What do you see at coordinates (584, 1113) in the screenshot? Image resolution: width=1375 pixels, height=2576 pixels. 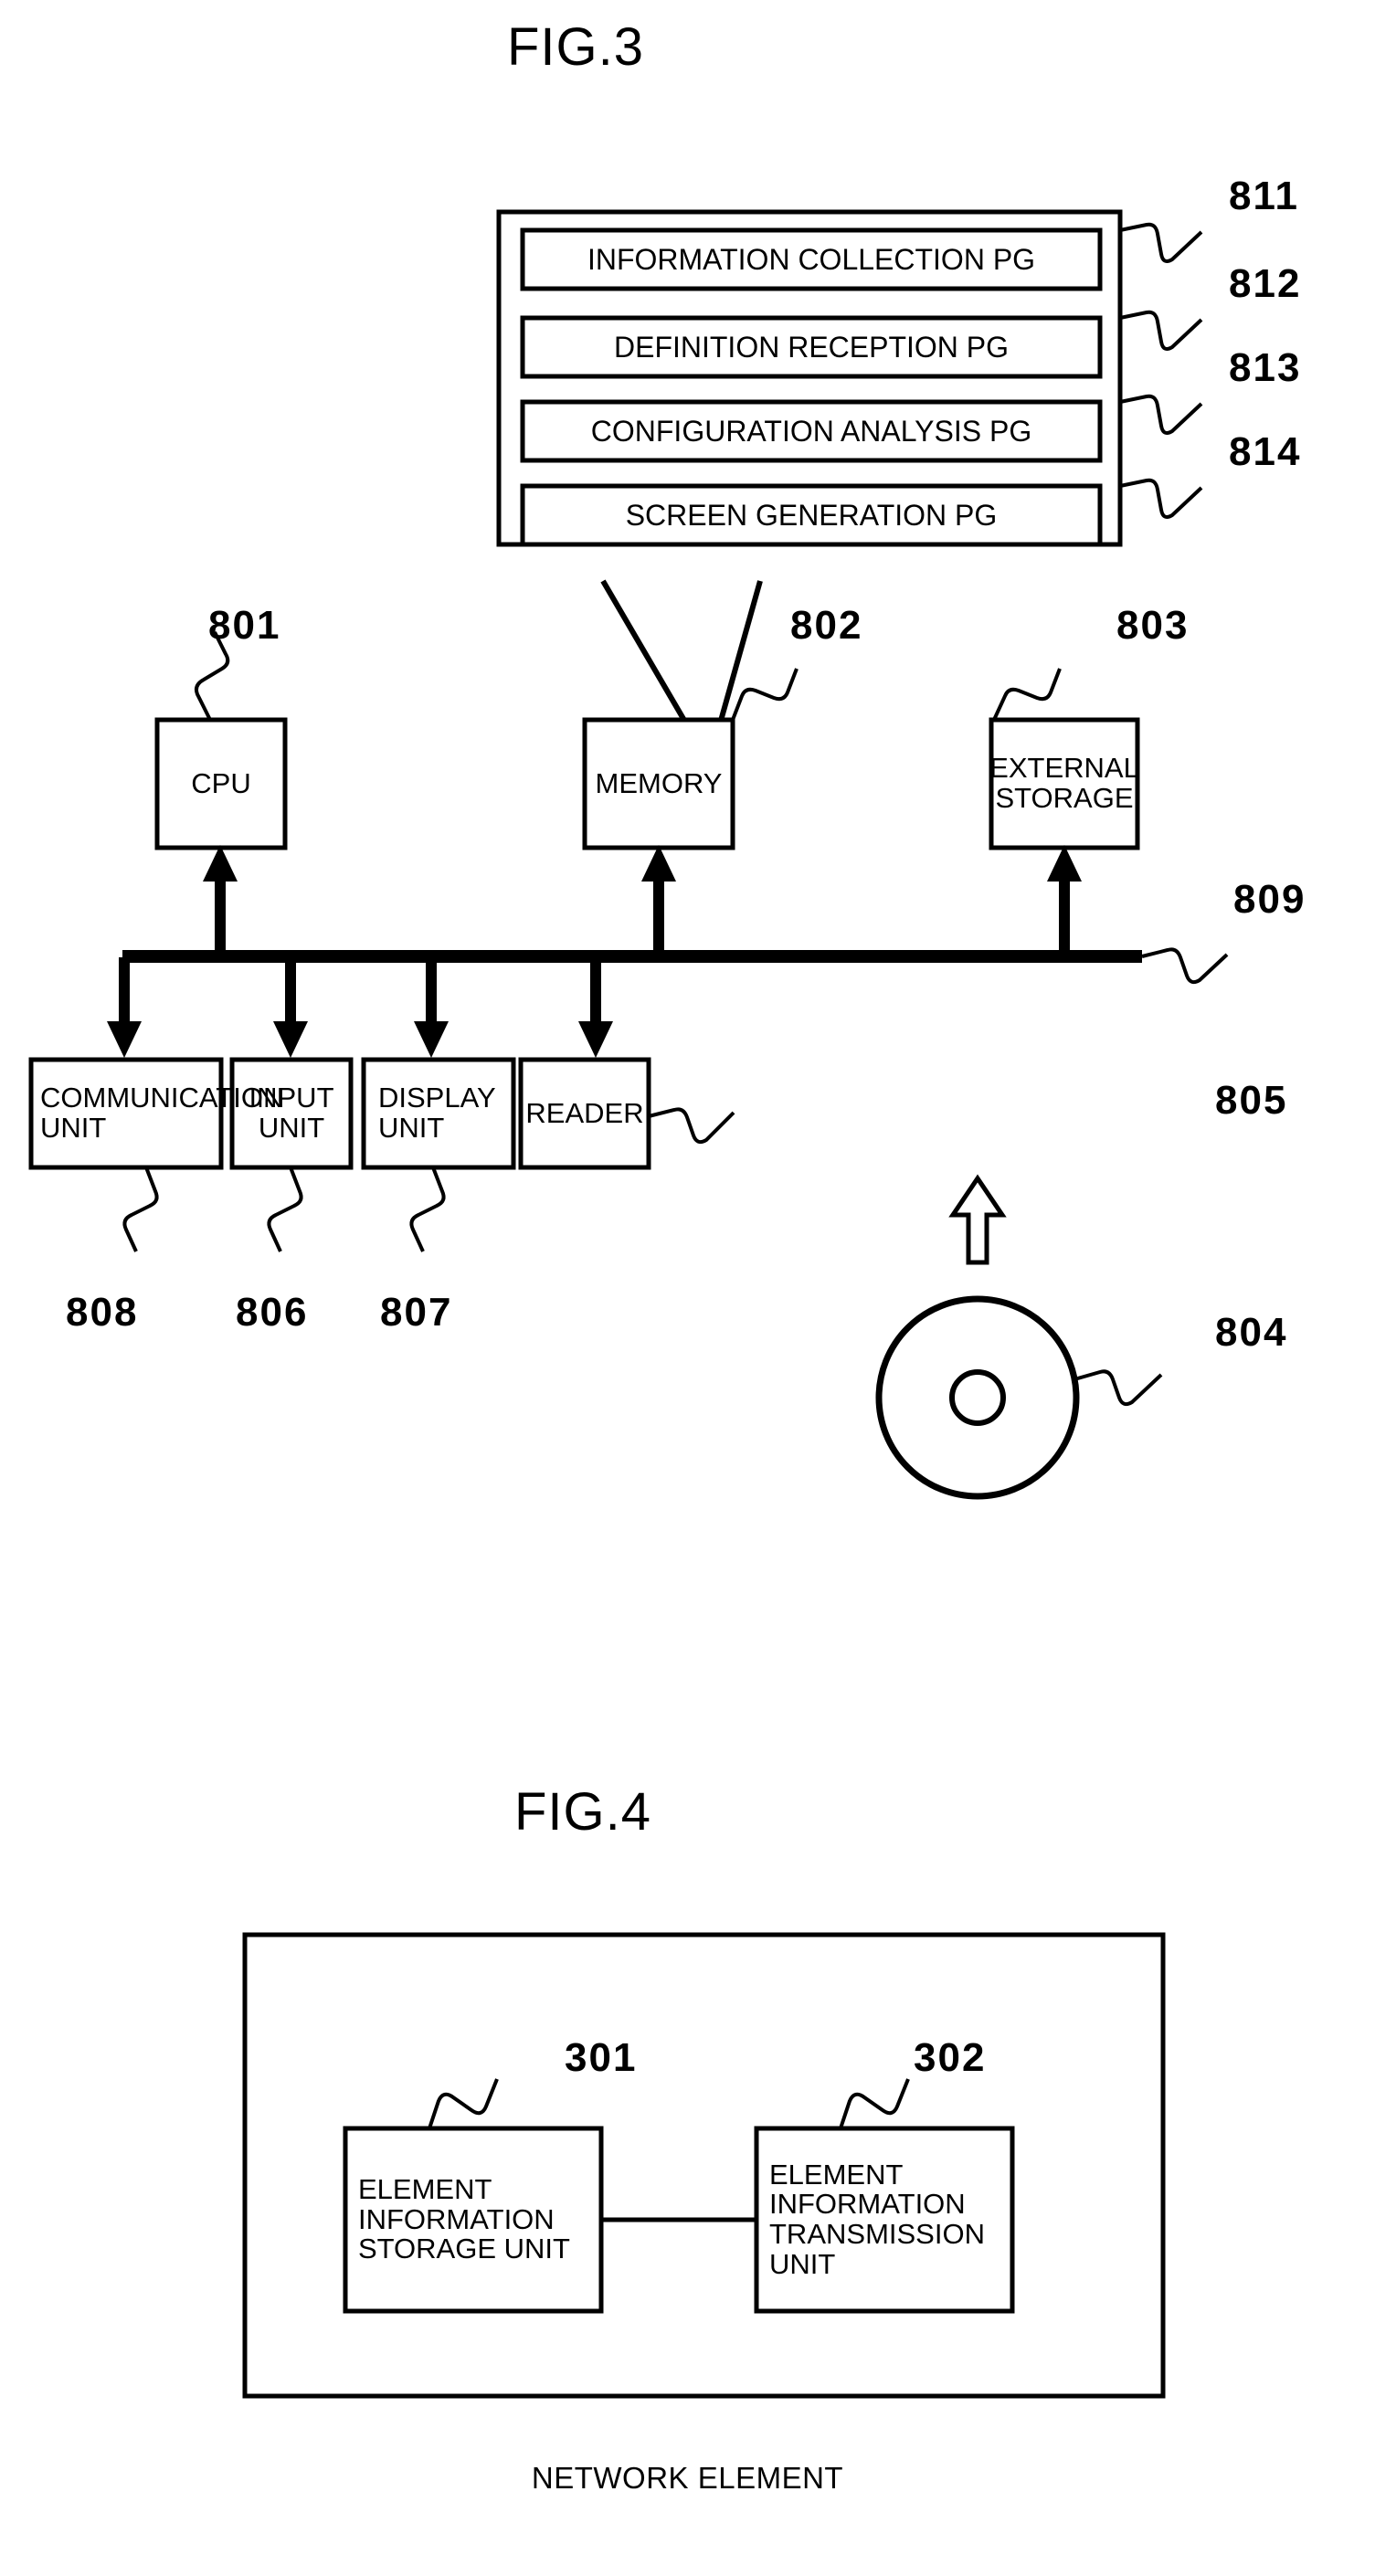 I see `box-reader` at bounding box center [584, 1113].